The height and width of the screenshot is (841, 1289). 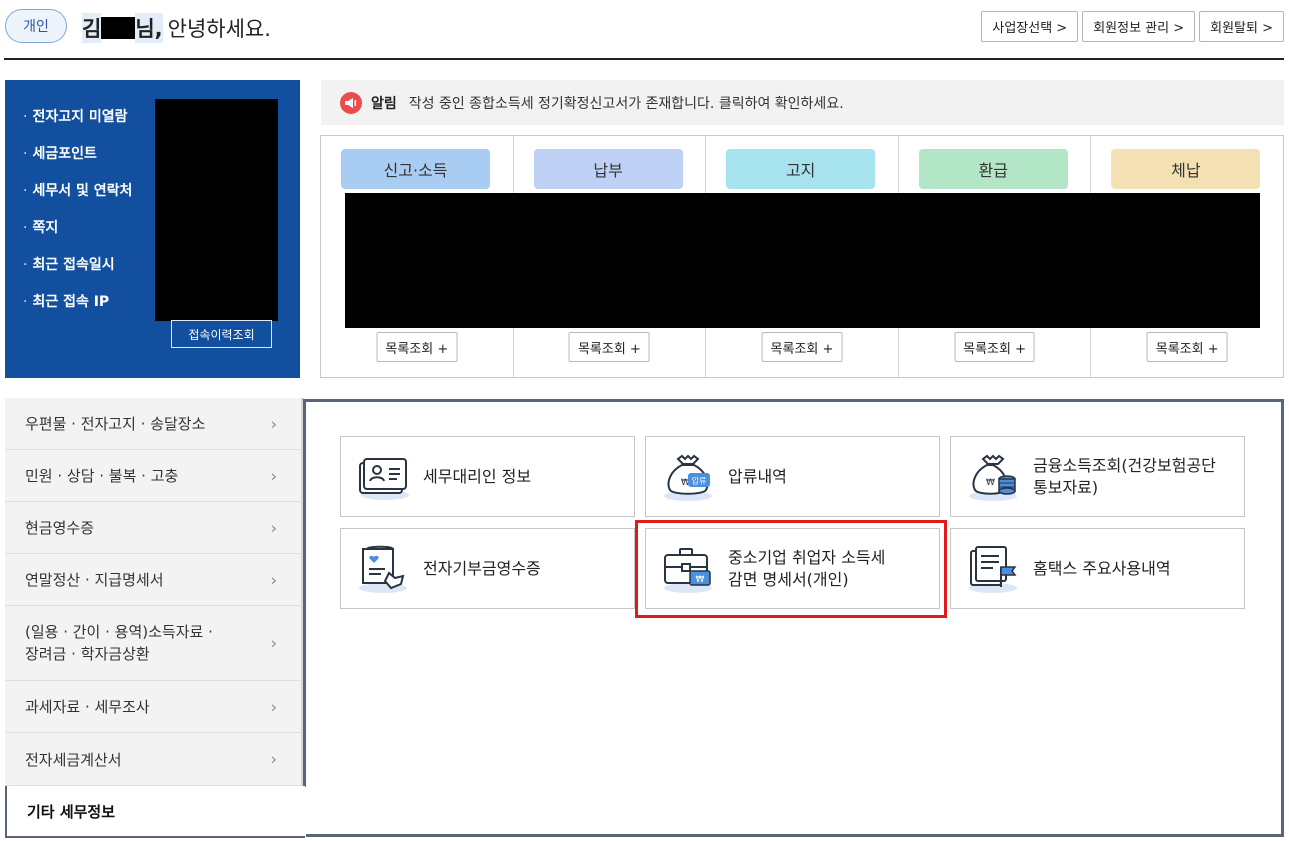 What do you see at coordinates (68, 264) in the screenshot?
I see `info-last-login: 최근 접속일시` at bounding box center [68, 264].